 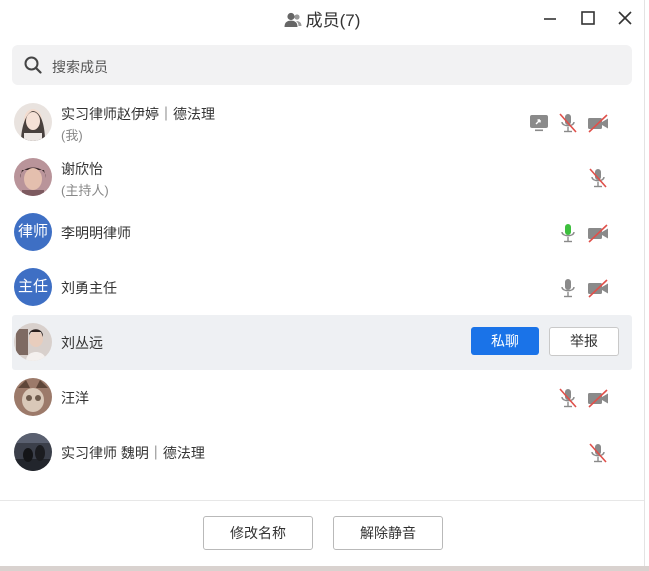 I want to click on search-input: 搜索成员, so click(x=322, y=65).